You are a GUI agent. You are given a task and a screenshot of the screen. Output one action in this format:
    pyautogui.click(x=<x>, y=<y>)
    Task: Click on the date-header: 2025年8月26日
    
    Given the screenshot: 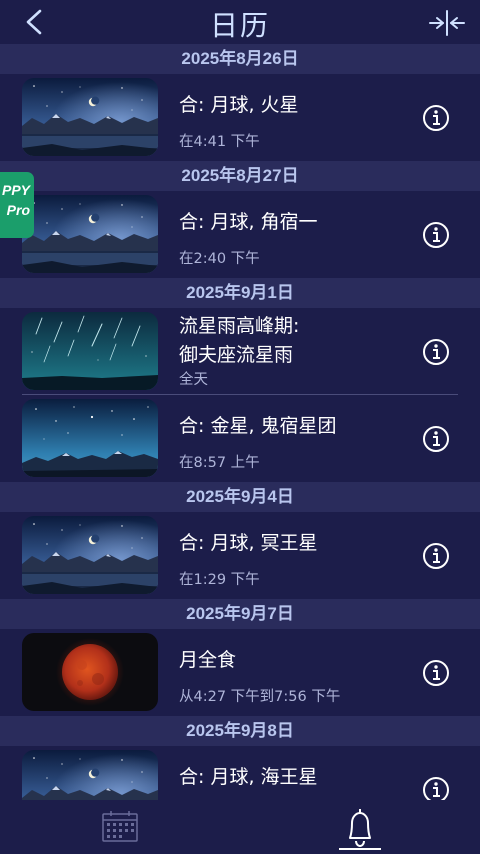 What is the action you would take?
    pyautogui.click(x=240, y=59)
    